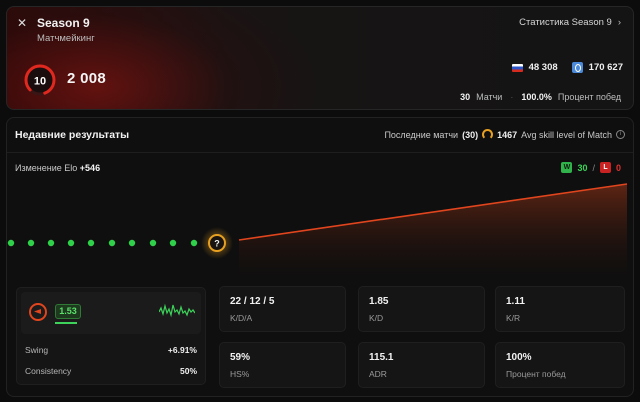 The height and width of the screenshot is (402, 640). What do you see at coordinates (72, 135) in the screenshot?
I see `recent-results-title: Недавние результаты` at bounding box center [72, 135].